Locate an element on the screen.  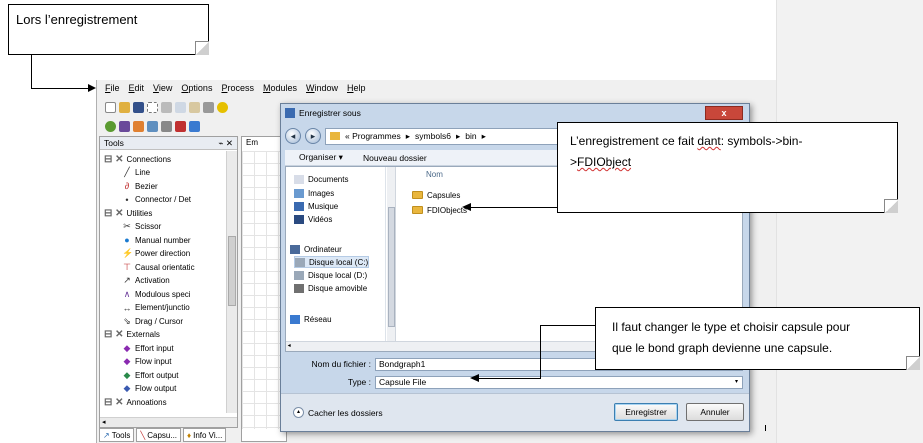
tool-item: ↗ Activation is located at coordinates (145, 281).